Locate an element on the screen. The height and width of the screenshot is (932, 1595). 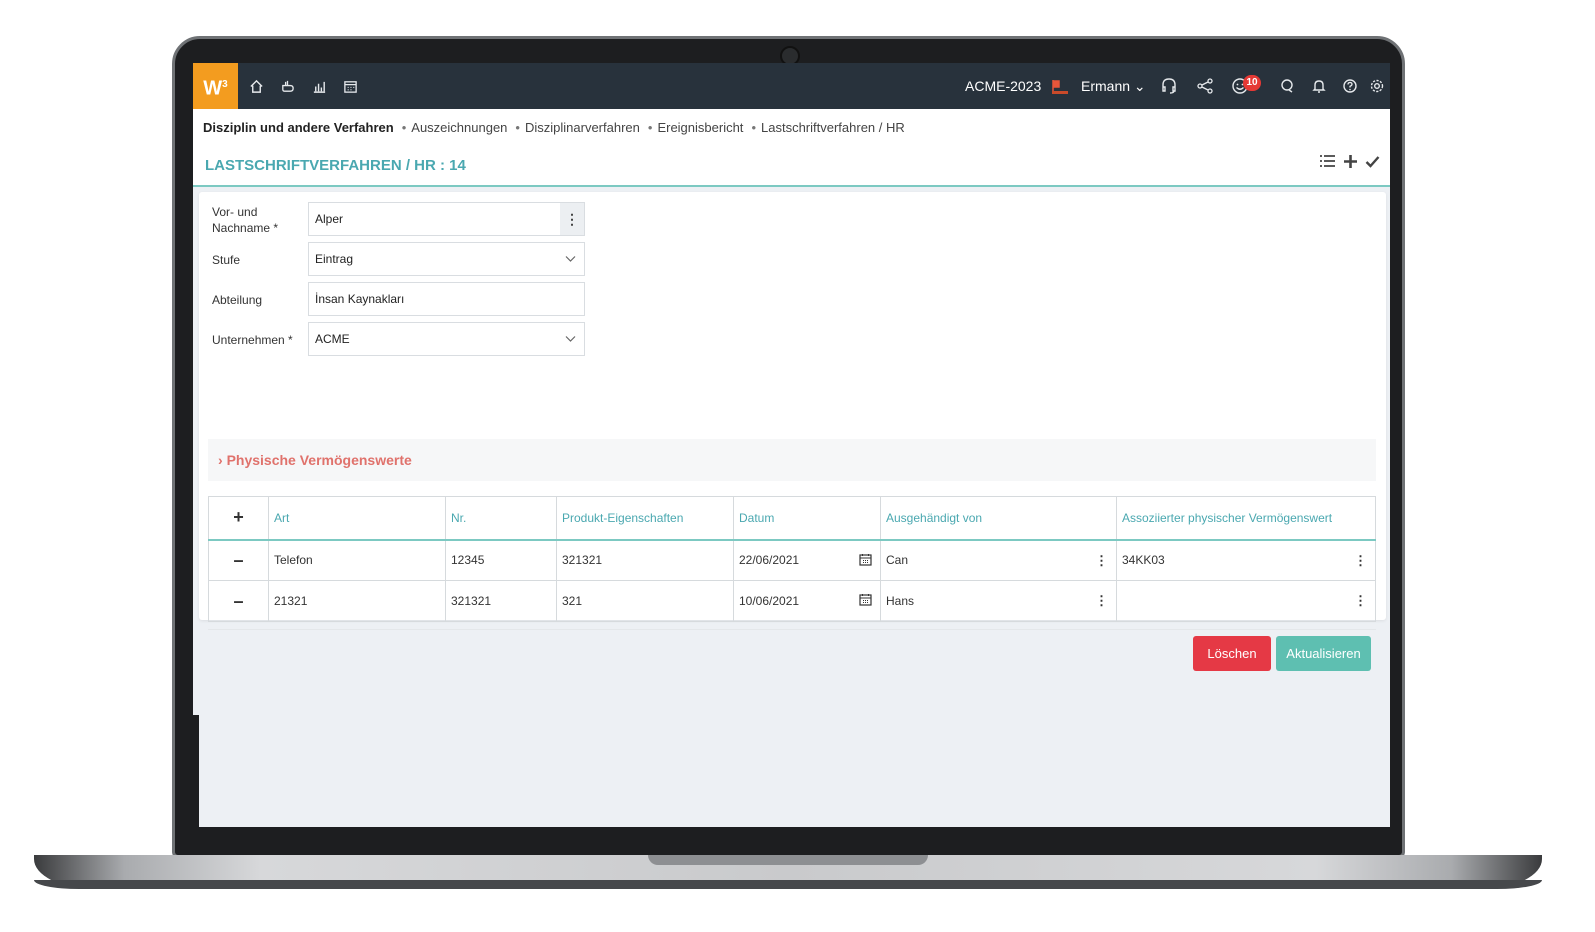
page-header: LASTSCHRIFTVERFAHREN / HR : 14 is located at coordinates (791, 166).